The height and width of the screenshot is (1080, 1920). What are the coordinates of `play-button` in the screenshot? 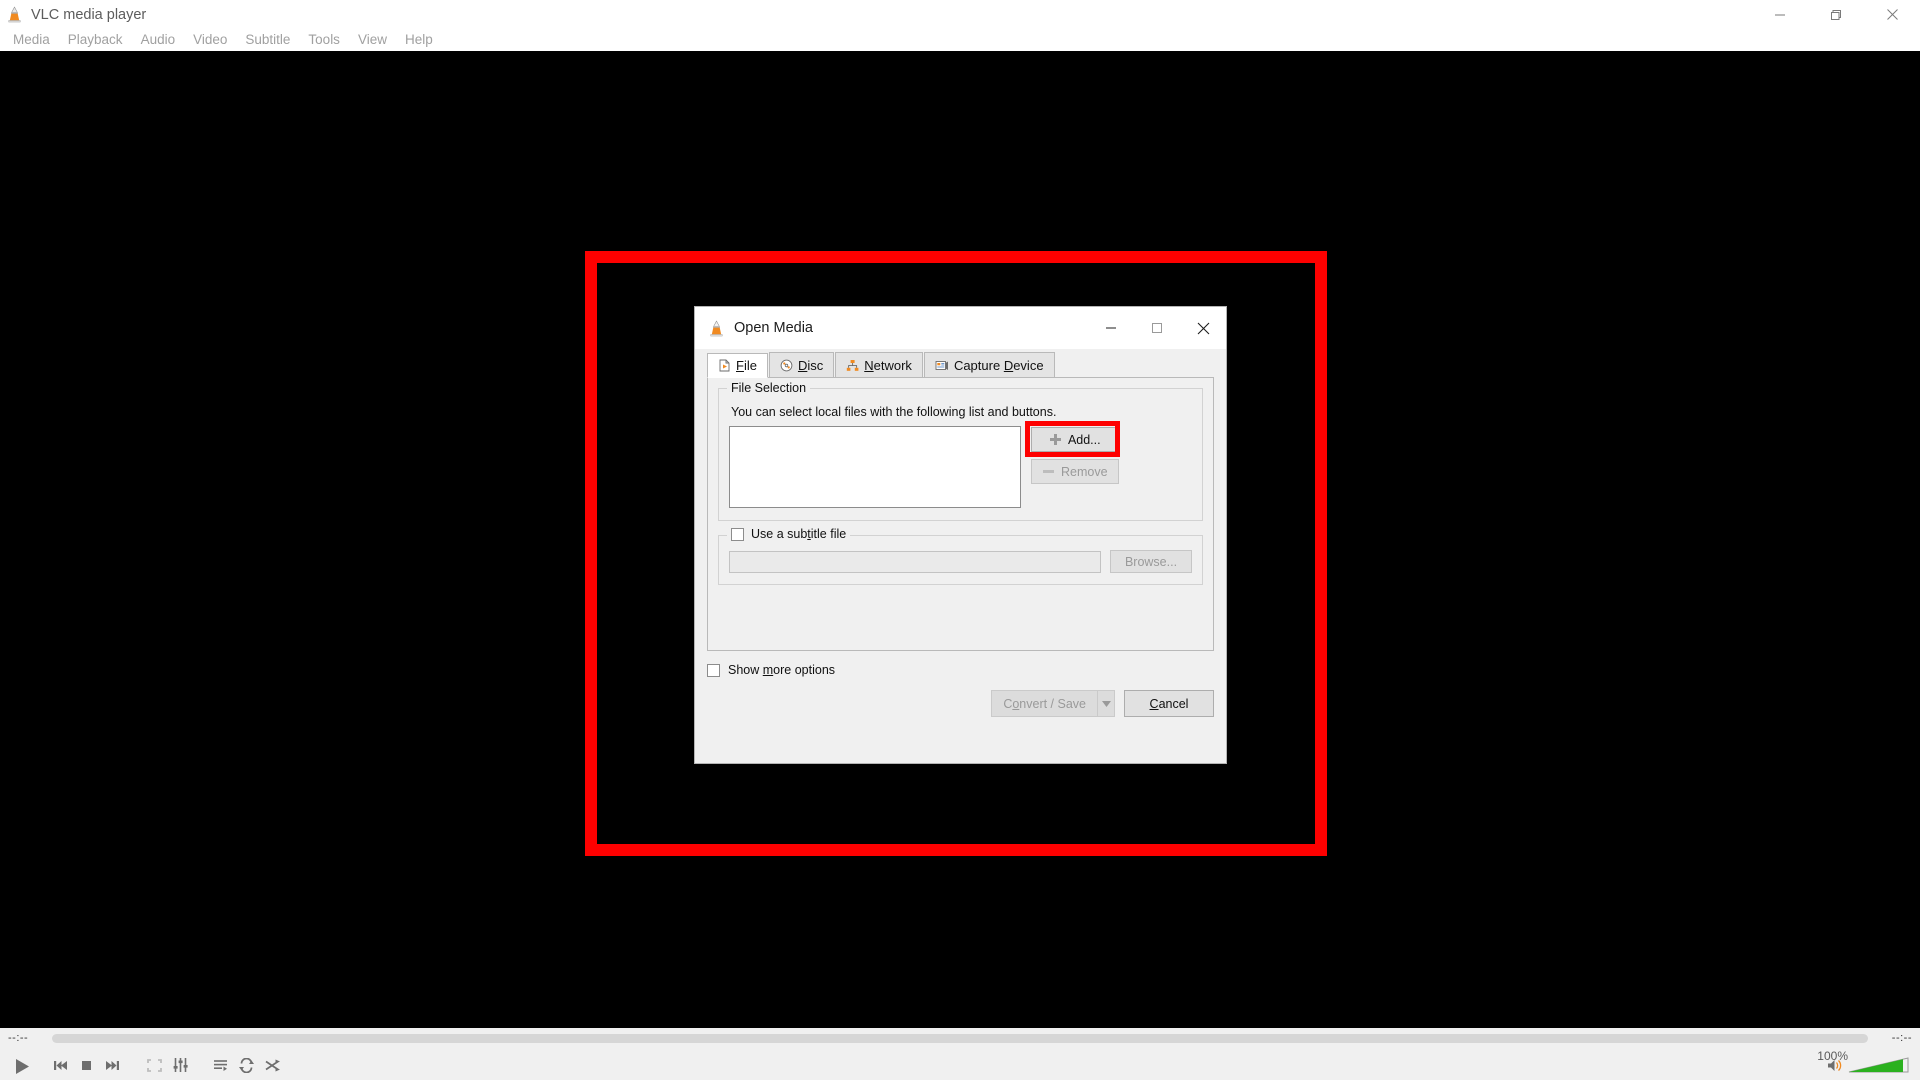 It's located at (21, 1066).